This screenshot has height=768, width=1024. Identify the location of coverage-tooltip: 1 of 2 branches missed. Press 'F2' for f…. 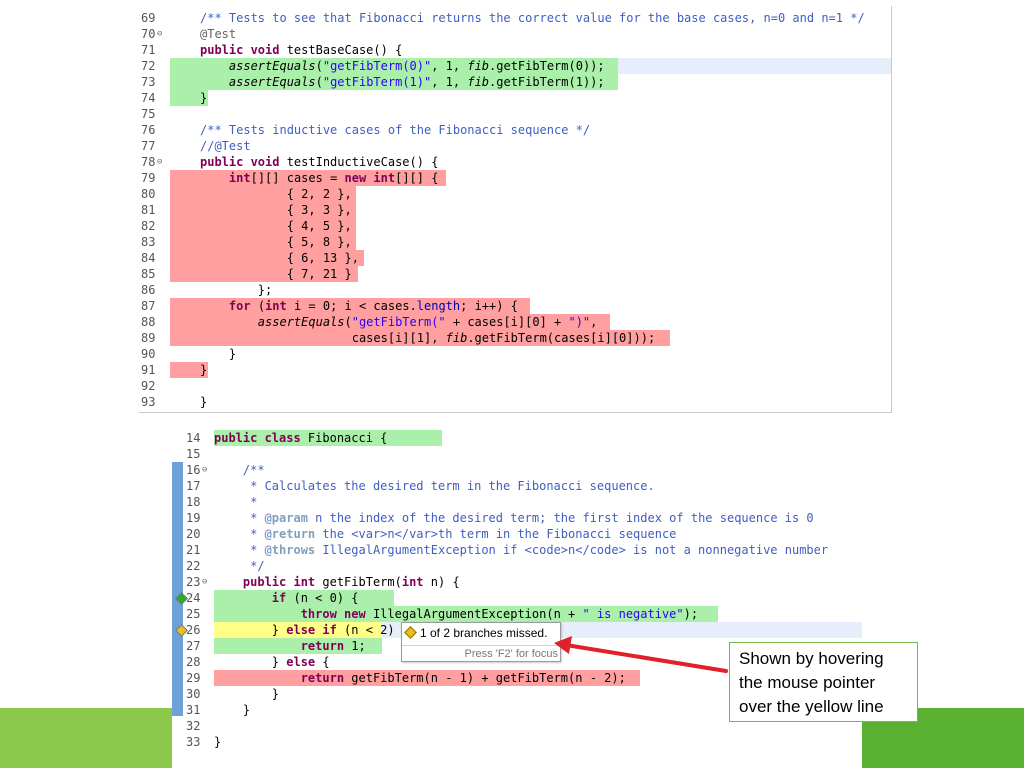
(481, 642).